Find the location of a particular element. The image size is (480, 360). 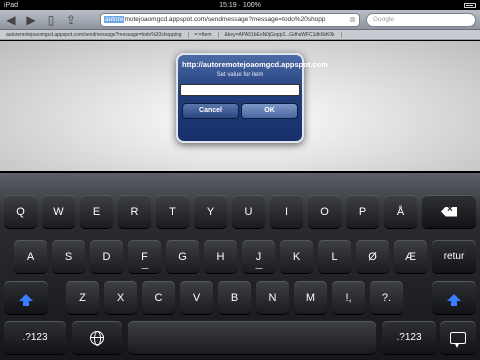

key-z: Z is located at coordinates (82, 297).